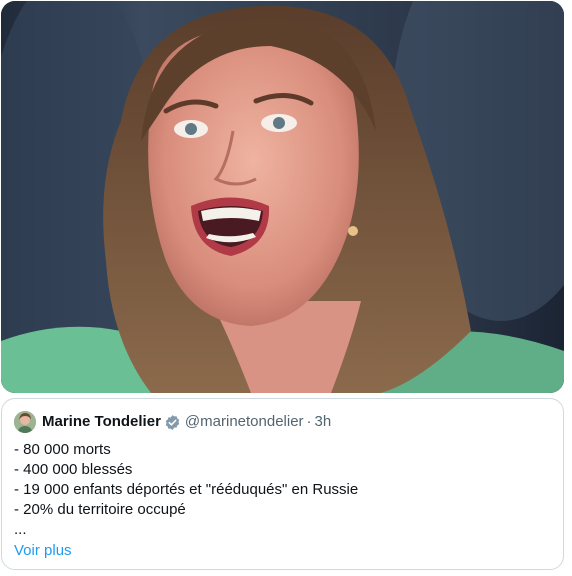  What do you see at coordinates (172, 422) in the screenshot?
I see `verified-badge-icon` at bounding box center [172, 422].